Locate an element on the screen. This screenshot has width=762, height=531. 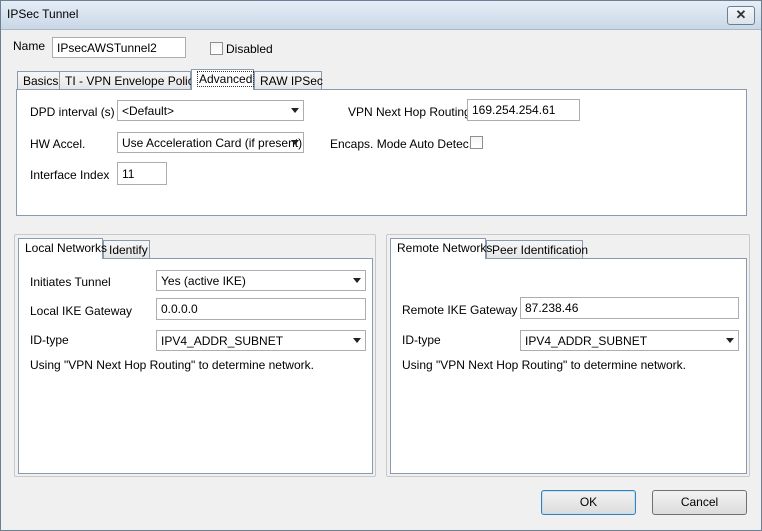
tab-peer-identification: Peer Identification is located at coordinates (537, 249).